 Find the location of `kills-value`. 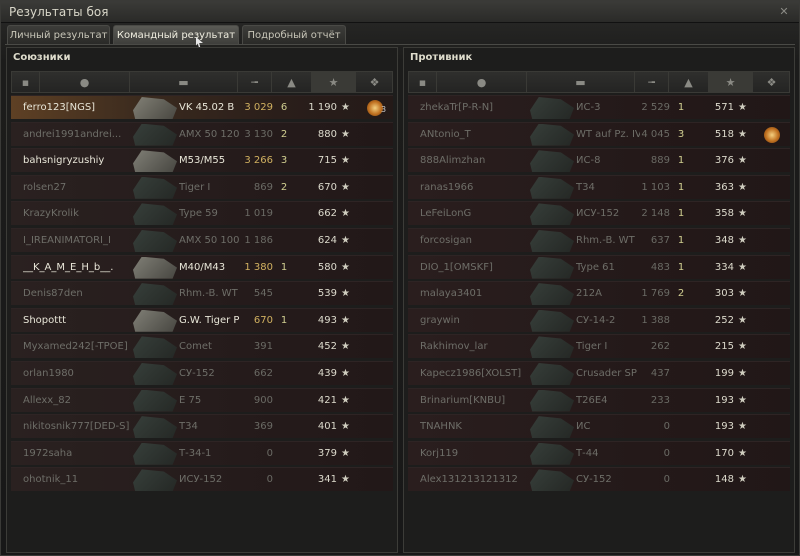

kills-value is located at coordinates (284, 293).